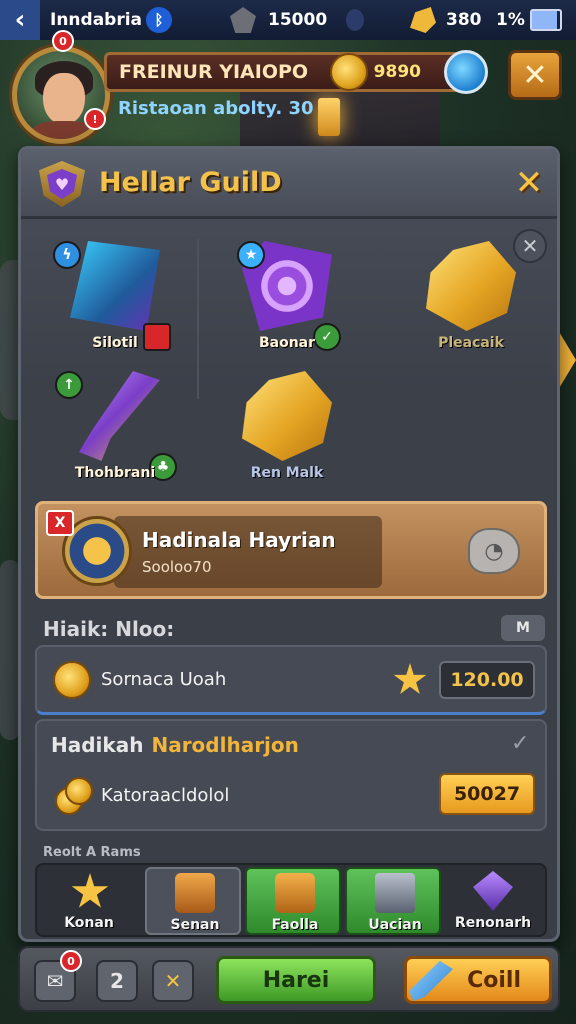  Describe the element at coordinates (159, 20) in the screenshot. I see `bluetooth-icon: ᛒ` at that location.